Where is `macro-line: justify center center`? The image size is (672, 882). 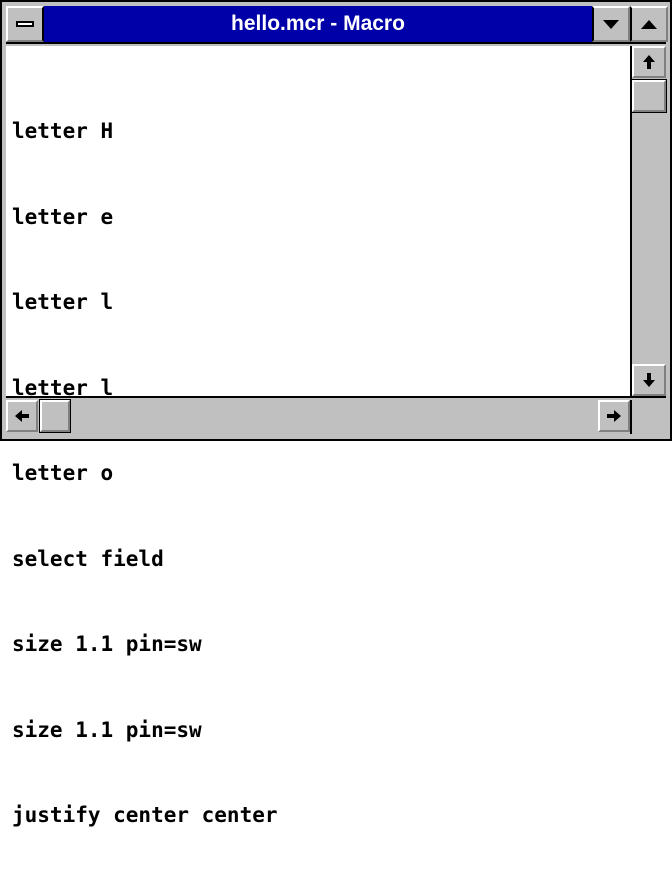 macro-line: justify center center is located at coordinates (145, 815).